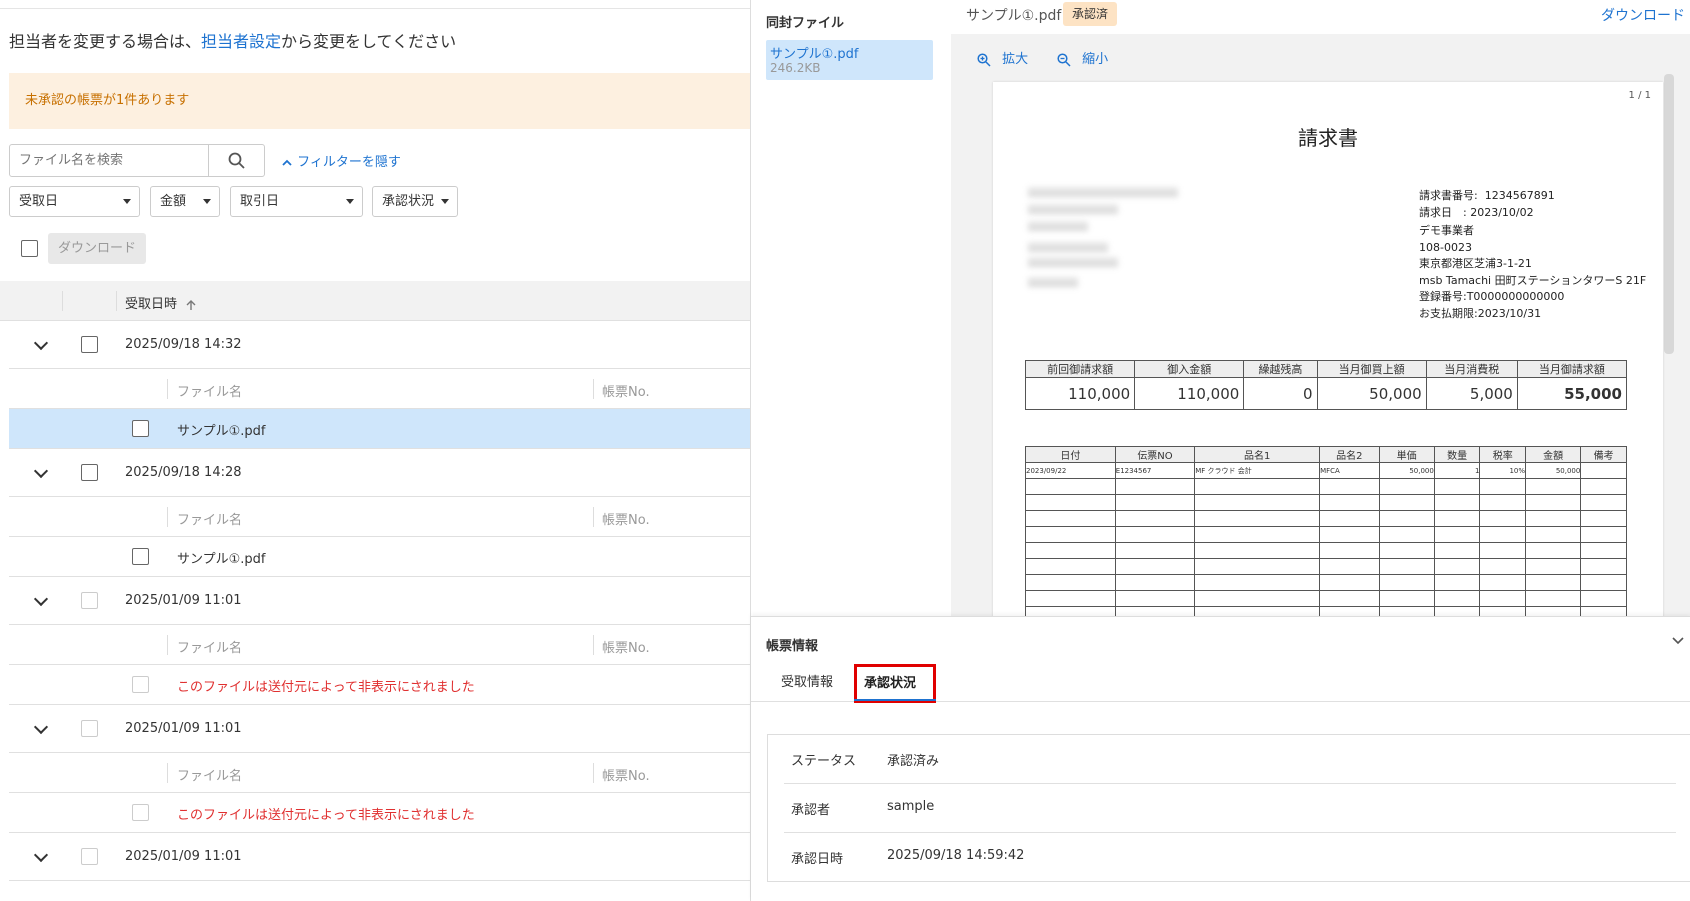 This screenshot has height=901, width=1690. What do you see at coordinates (379, 429) in the screenshot?
I see `file-row-selected: サンプル①.pdf` at bounding box center [379, 429].